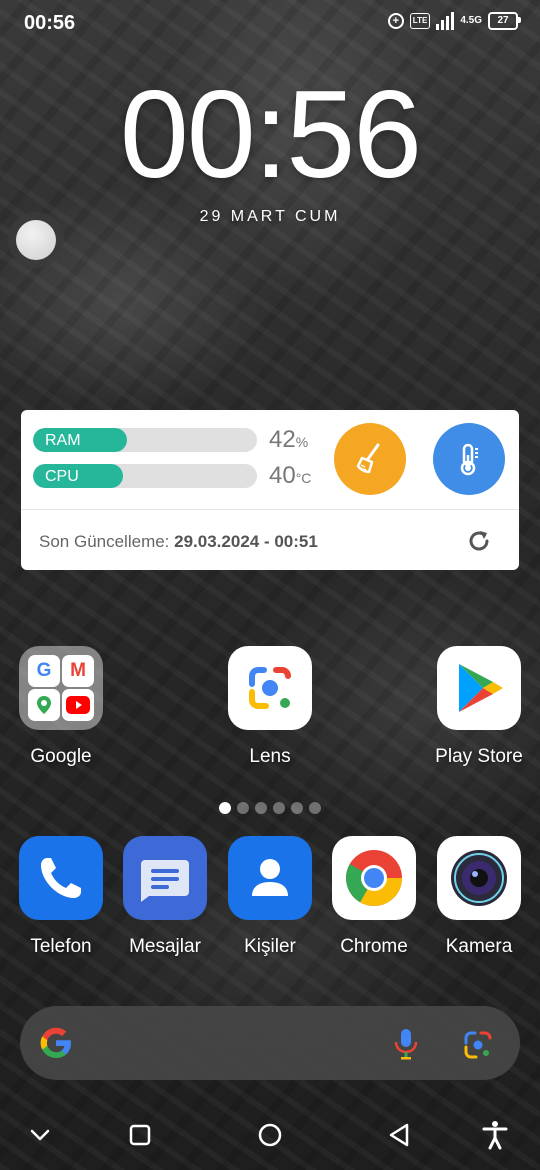 This screenshot has width=540, height=1170. Describe the element at coordinates (40, 1135) in the screenshot. I see `chevron-down-icon` at that location.